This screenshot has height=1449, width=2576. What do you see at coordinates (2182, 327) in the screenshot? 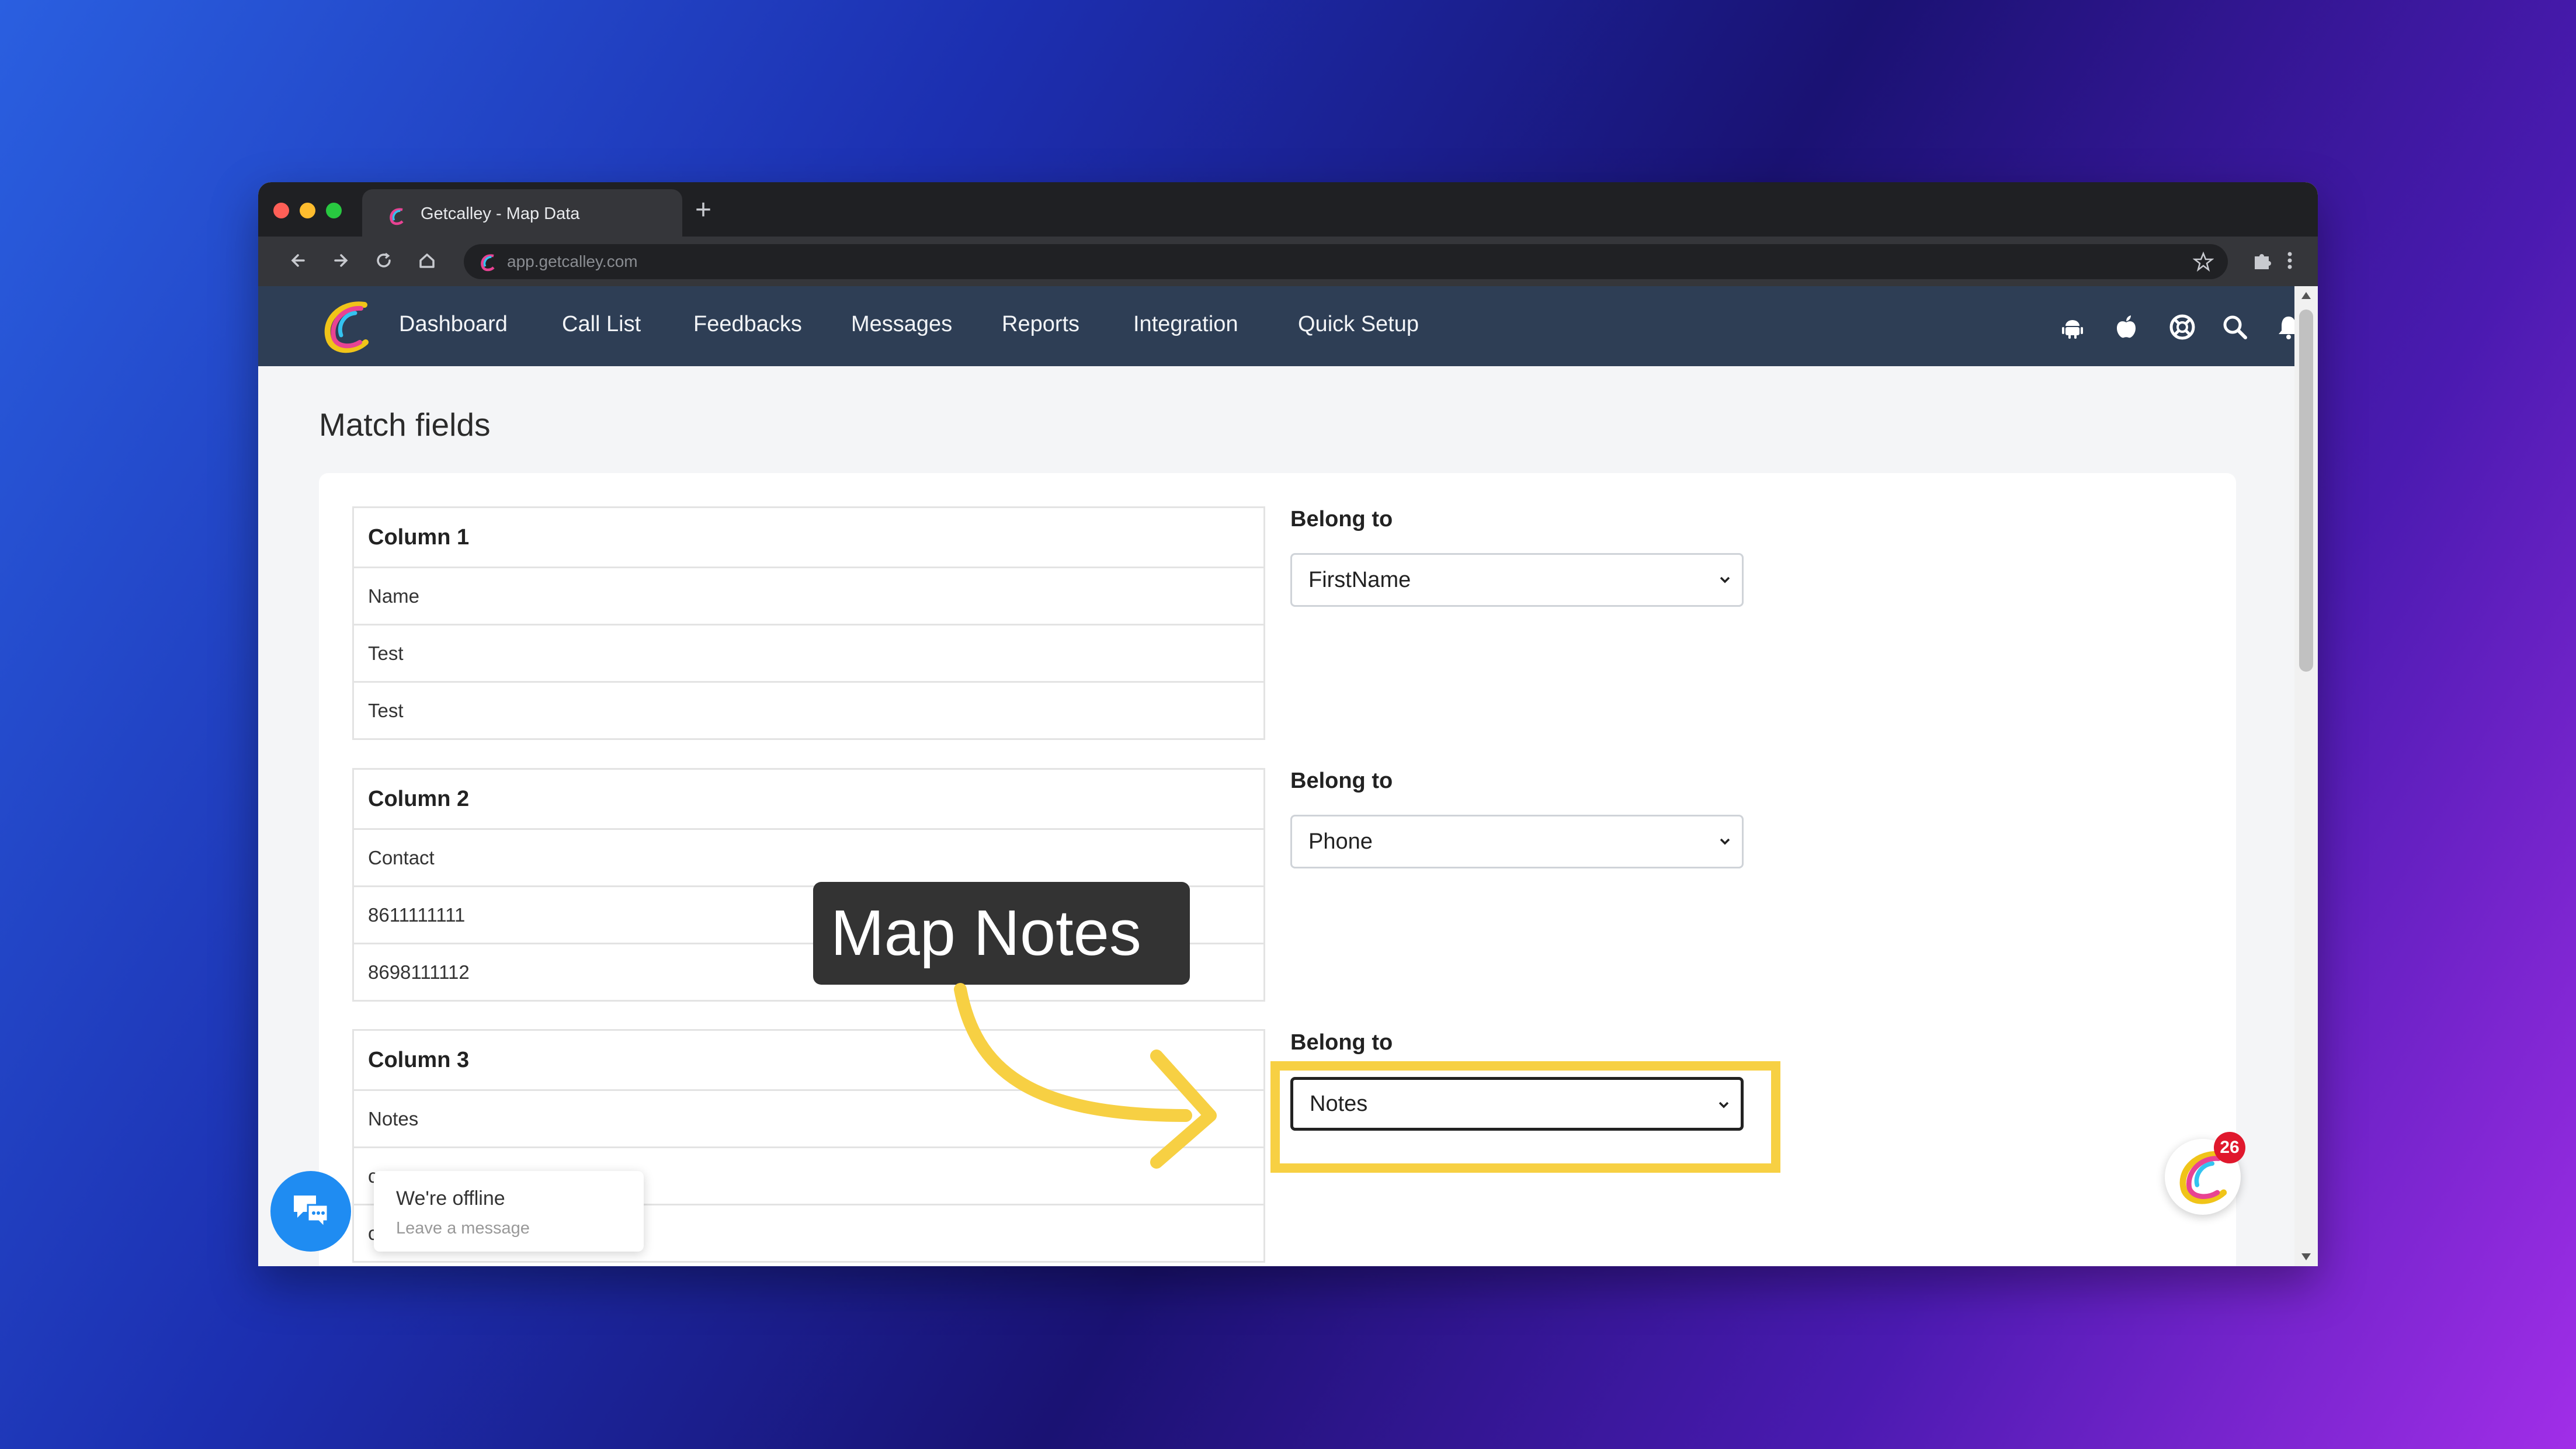
I see `support-icon` at bounding box center [2182, 327].